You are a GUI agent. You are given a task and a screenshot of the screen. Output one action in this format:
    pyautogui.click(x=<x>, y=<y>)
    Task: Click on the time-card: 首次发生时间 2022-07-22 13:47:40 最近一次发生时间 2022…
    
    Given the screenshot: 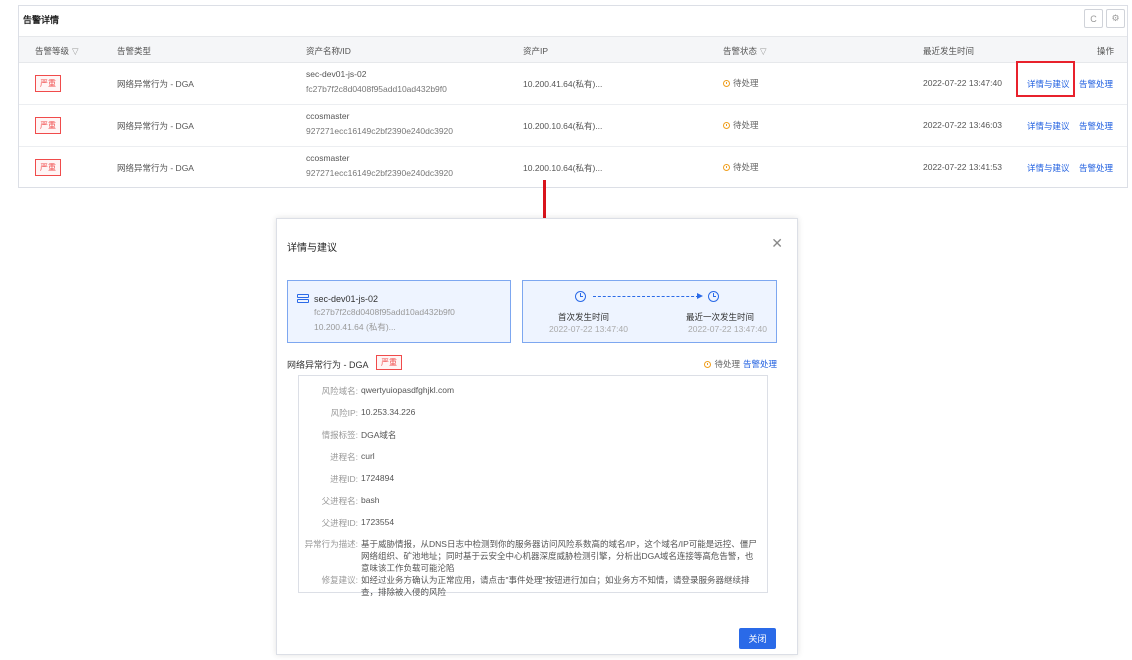 What is the action you would take?
    pyautogui.click(x=649, y=311)
    